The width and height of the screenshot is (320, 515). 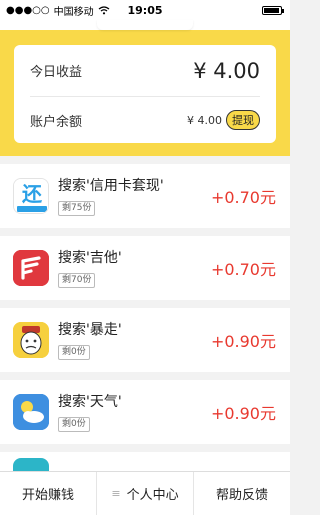 I want to click on bottom-tab-bar: 开始赚钱 ≡ 个人中心 帮助反馈, so click(x=145, y=493).